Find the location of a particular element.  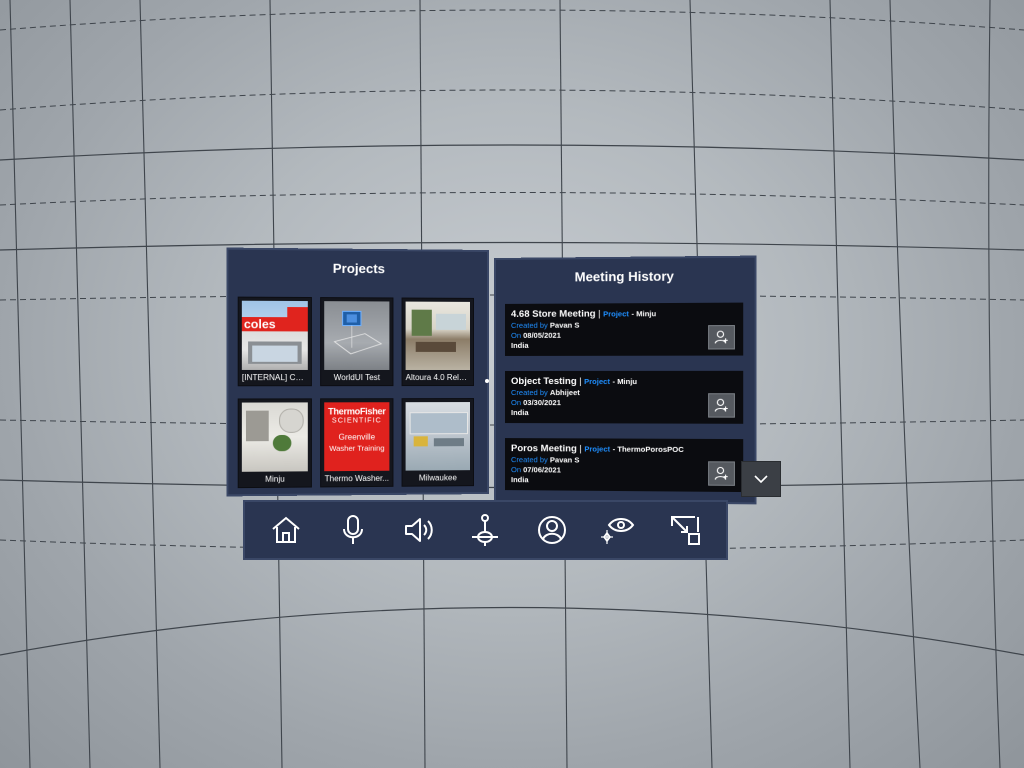

user-profile-button is located at coordinates (552, 530).